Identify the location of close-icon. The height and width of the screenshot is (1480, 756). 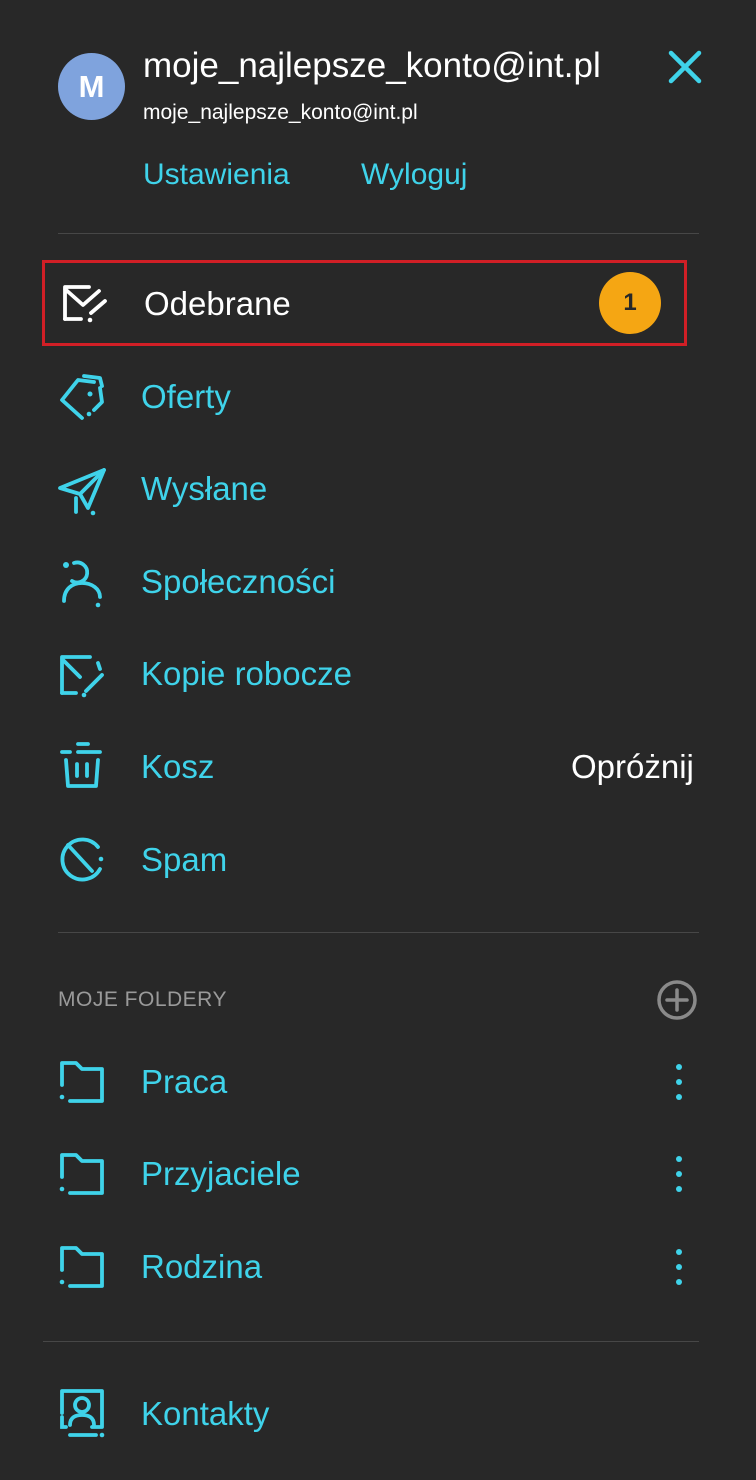
(685, 67).